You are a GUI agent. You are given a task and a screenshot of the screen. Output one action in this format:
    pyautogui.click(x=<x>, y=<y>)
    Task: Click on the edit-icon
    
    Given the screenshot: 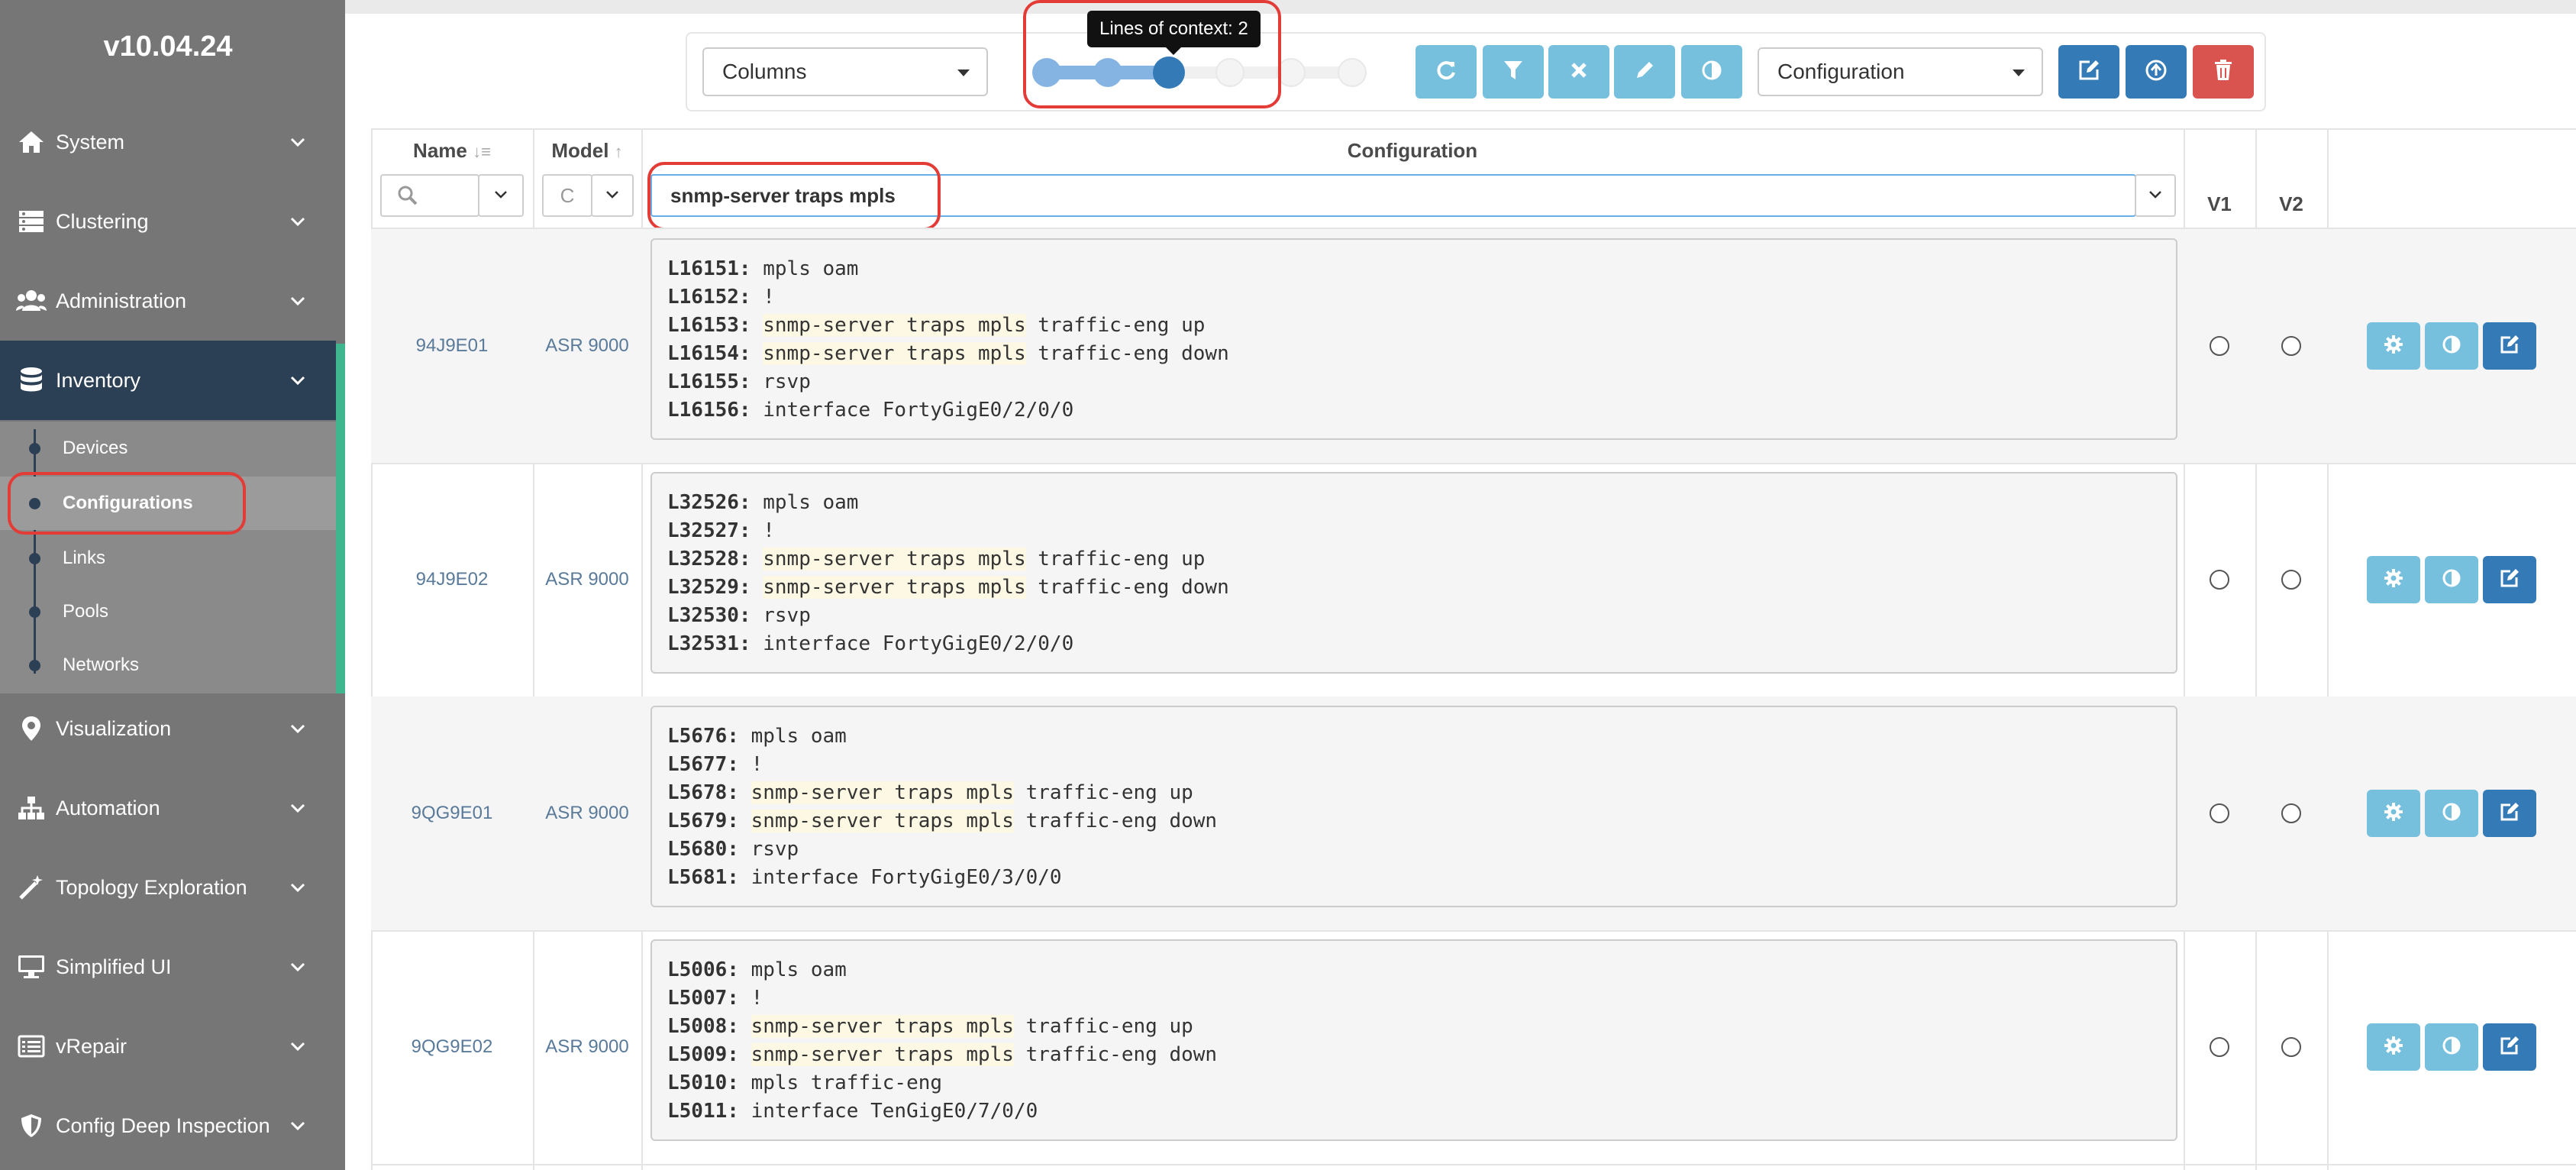 What is the action you would take?
    pyautogui.click(x=2510, y=580)
    